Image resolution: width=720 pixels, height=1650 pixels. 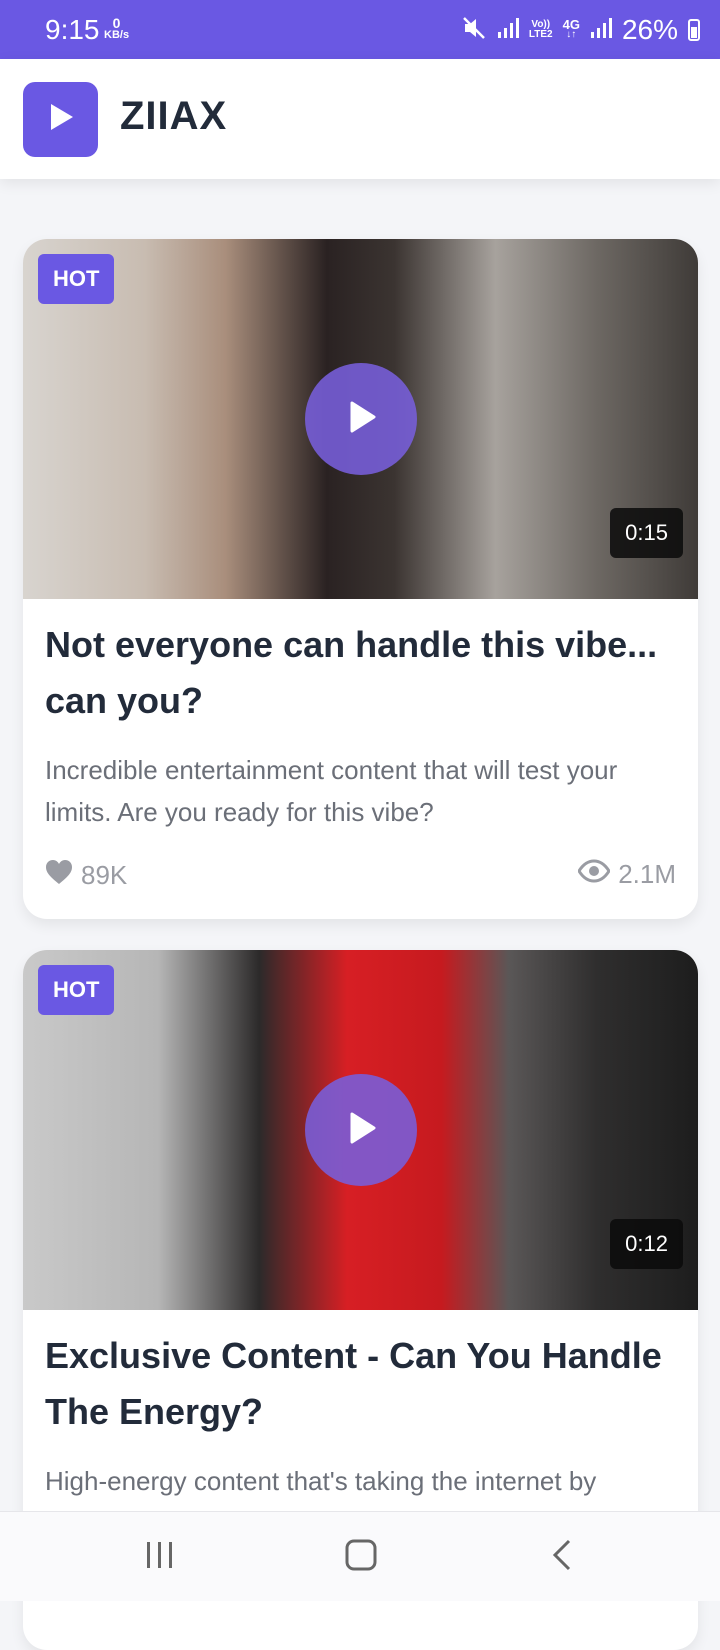 I want to click on recents-button, so click(x=160, y=1557).